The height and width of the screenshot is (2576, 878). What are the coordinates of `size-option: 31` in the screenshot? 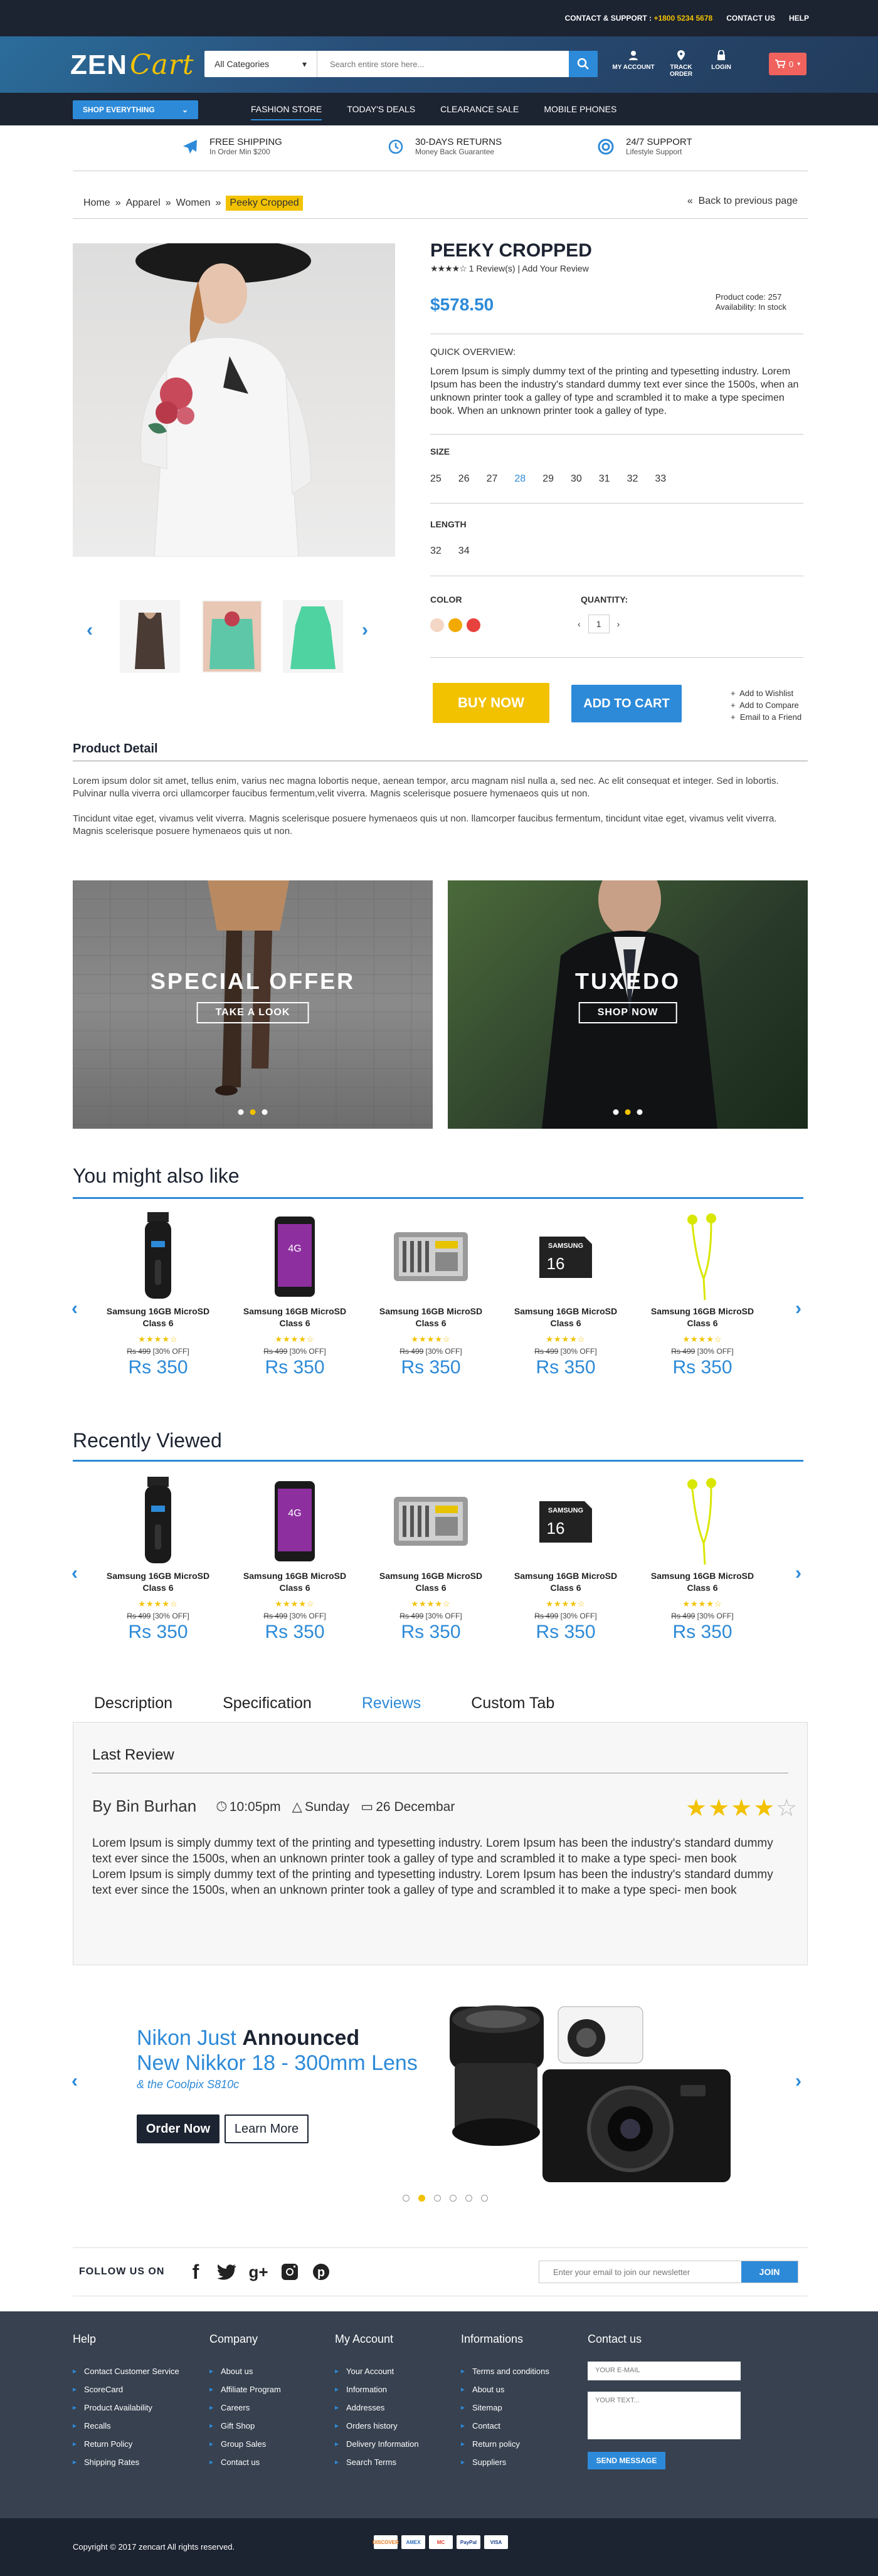 It's located at (604, 479).